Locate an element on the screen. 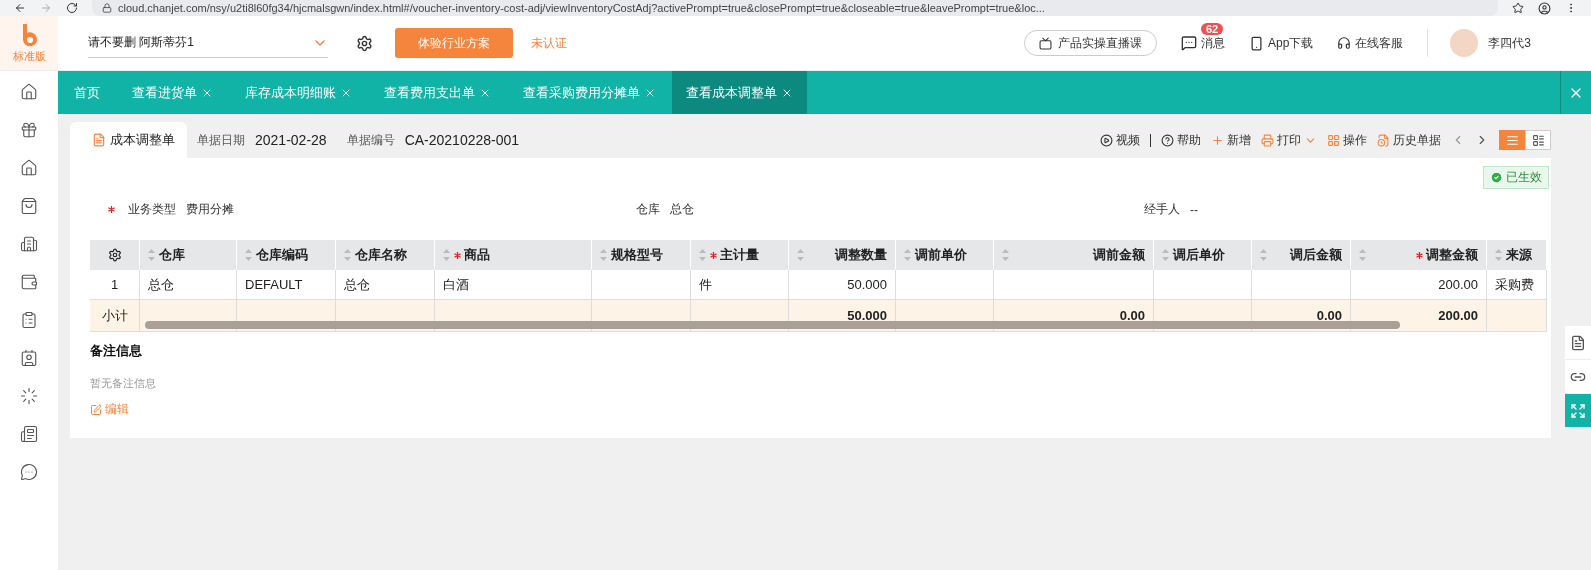 This screenshot has width=1591, height=570. home-icon is located at coordinates (29, 92).